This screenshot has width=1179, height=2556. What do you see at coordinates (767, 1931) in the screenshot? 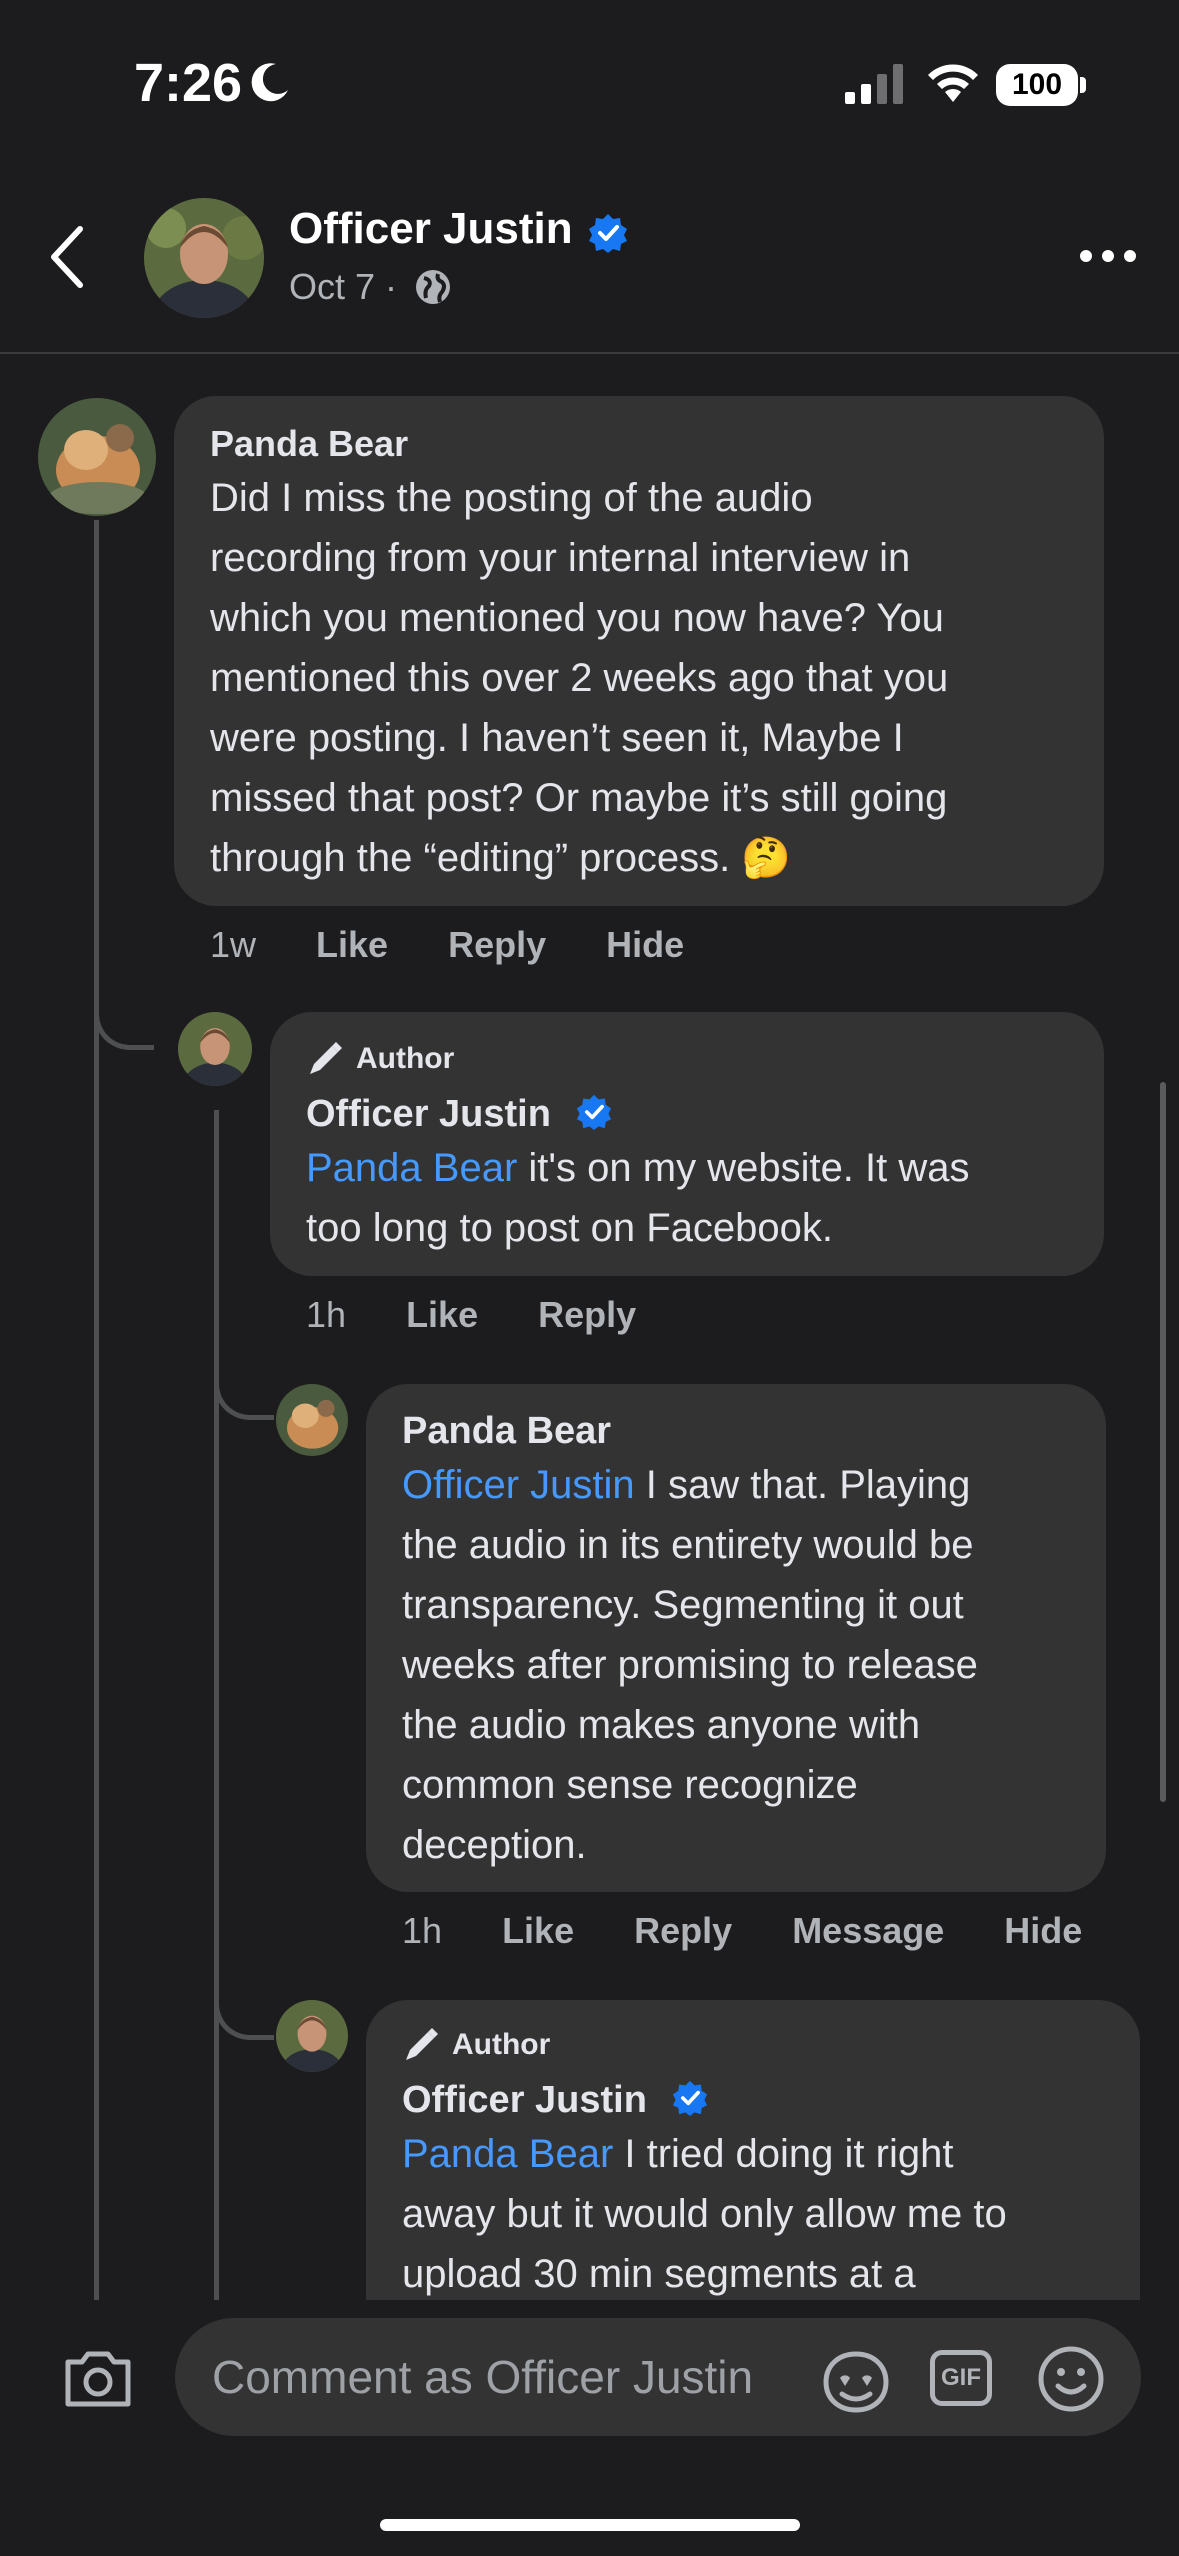
I see `comment-actions: 1h Like Reply Message Hide` at bounding box center [767, 1931].